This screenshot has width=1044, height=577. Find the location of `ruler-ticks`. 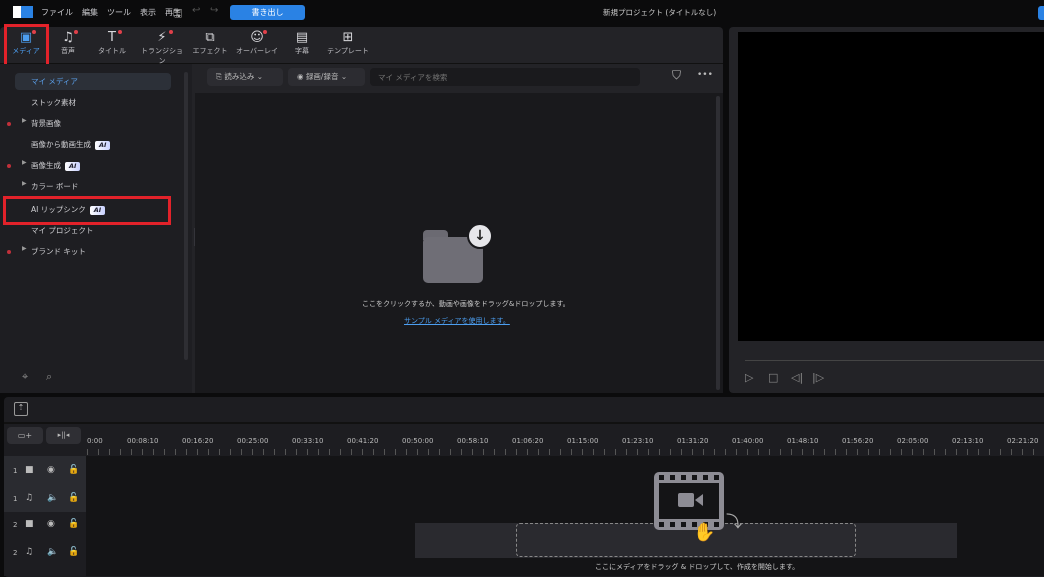

ruler-ticks is located at coordinates (565, 452).